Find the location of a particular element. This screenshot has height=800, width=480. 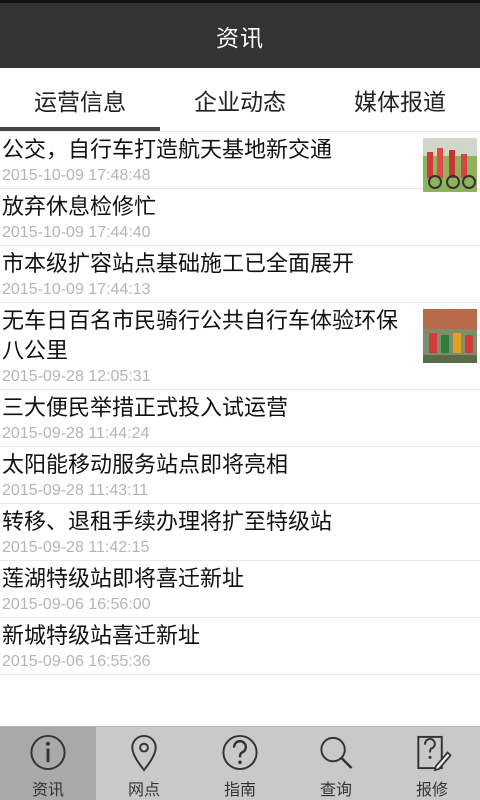

news-time: 2015-09-06 16:55:36 is located at coordinates (76, 661).